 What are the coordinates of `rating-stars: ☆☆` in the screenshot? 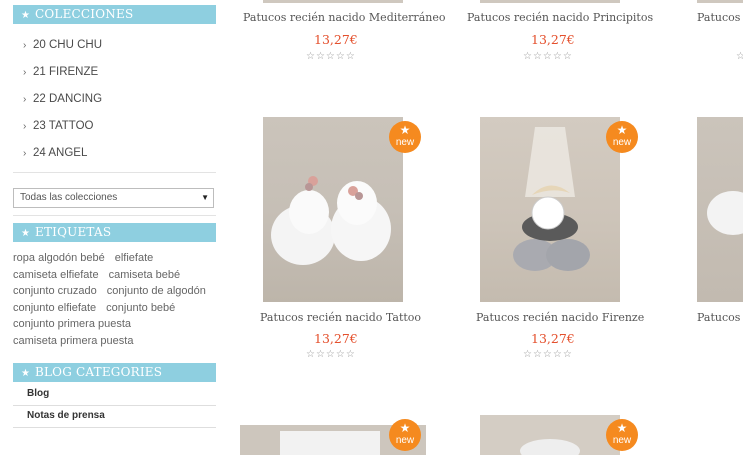 It's located at (739, 56).